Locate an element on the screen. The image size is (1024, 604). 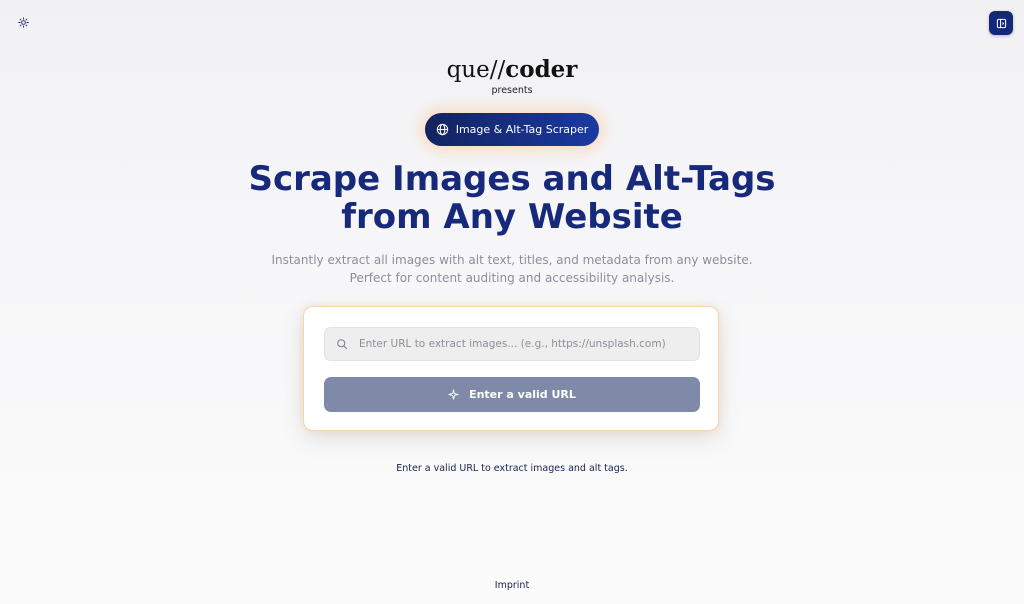
extract-button-label: Enter a valid URL is located at coordinates (522, 394).